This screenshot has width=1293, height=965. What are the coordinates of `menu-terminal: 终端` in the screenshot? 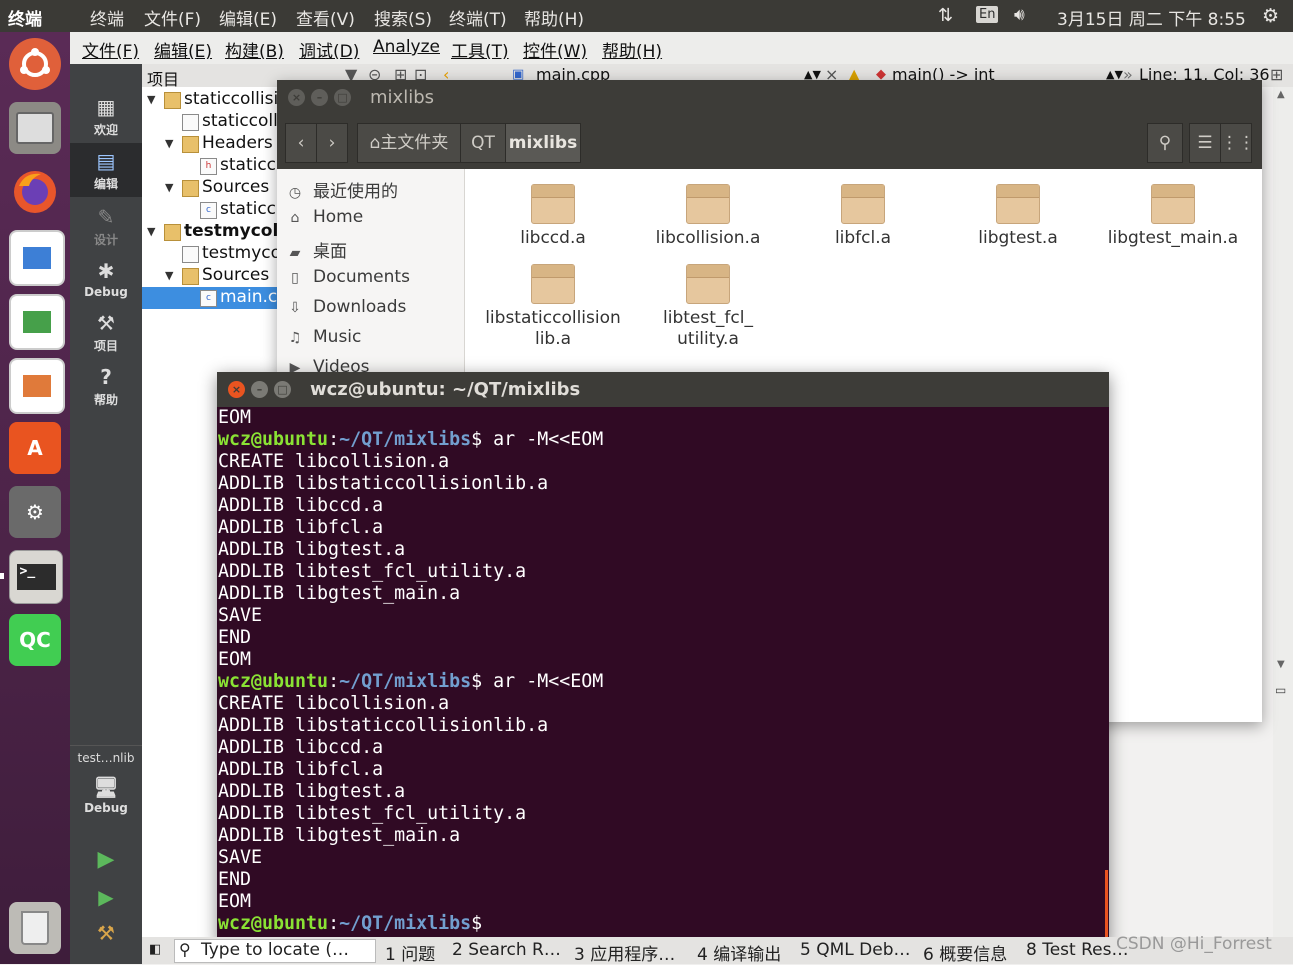 It's located at (107, 17).